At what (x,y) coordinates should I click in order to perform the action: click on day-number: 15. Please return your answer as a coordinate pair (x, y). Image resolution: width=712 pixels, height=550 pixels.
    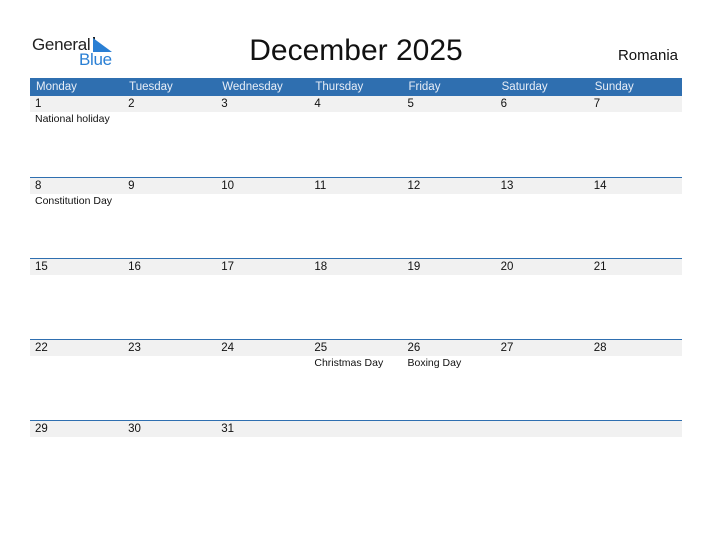
    Looking at the image, I should click on (41, 267).